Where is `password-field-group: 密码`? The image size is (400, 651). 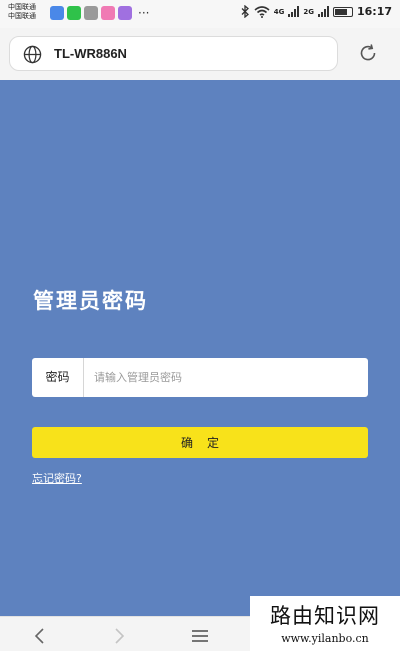 password-field-group: 密码 is located at coordinates (200, 377).